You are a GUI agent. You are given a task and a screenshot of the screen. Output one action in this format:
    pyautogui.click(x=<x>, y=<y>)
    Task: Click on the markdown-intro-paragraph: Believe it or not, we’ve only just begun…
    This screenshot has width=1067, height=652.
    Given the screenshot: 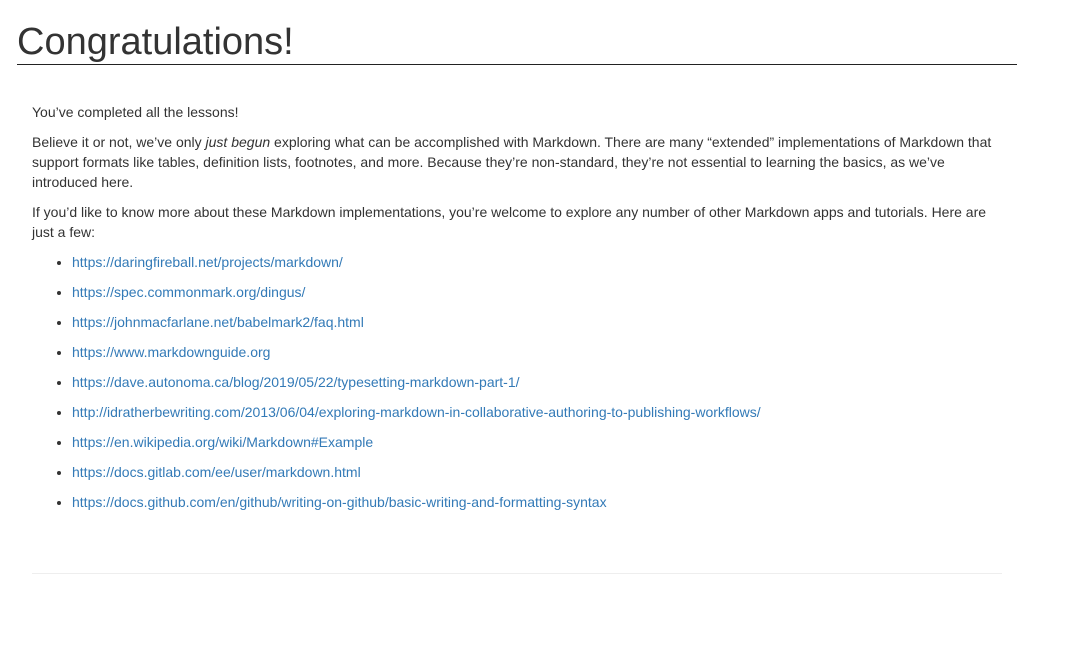 What is the action you would take?
    pyautogui.click(x=517, y=162)
    